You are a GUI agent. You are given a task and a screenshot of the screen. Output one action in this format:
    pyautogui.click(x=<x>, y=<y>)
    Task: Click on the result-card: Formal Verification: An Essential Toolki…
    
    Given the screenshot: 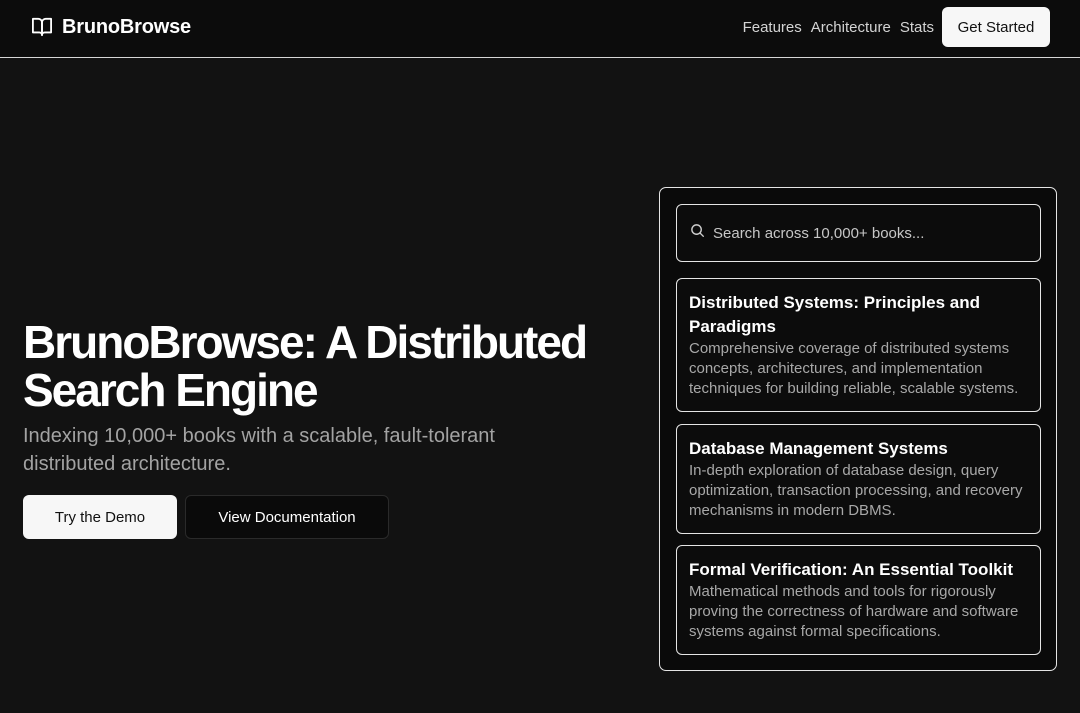 What is the action you would take?
    pyautogui.click(x=858, y=600)
    